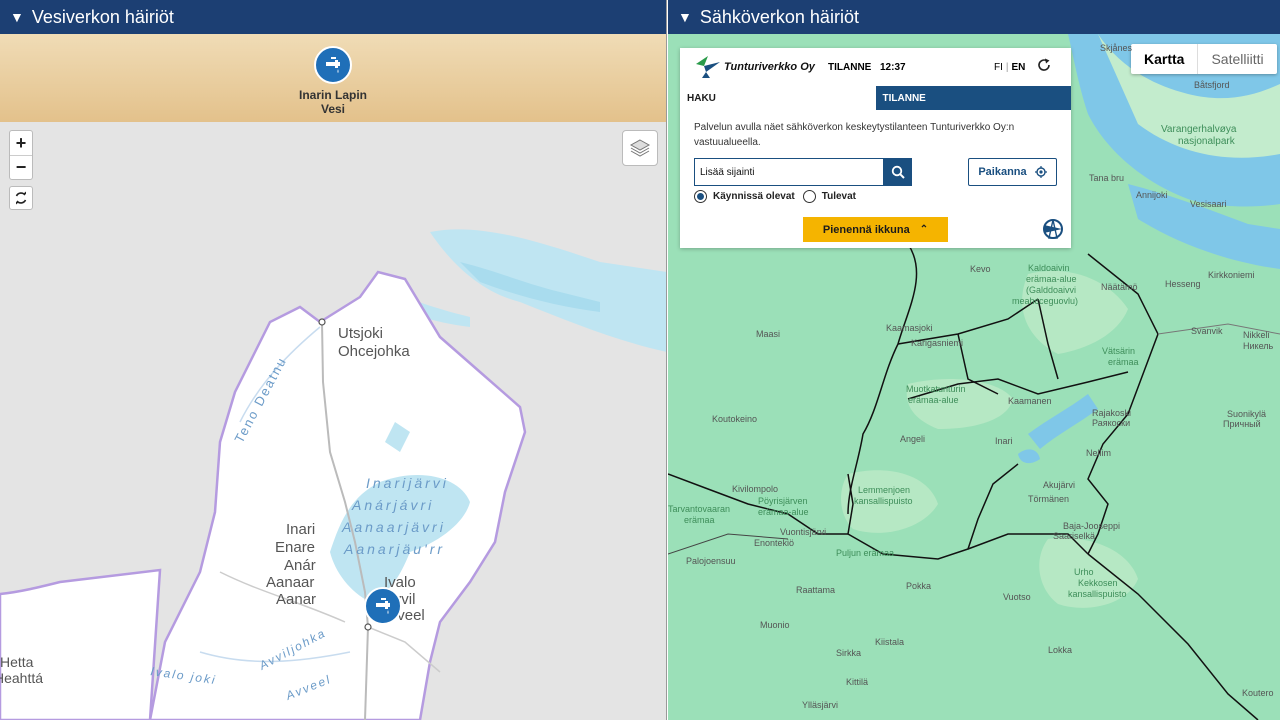 This screenshot has height=720, width=1280. I want to click on map-label-inari-3: Anár, so click(300, 565).